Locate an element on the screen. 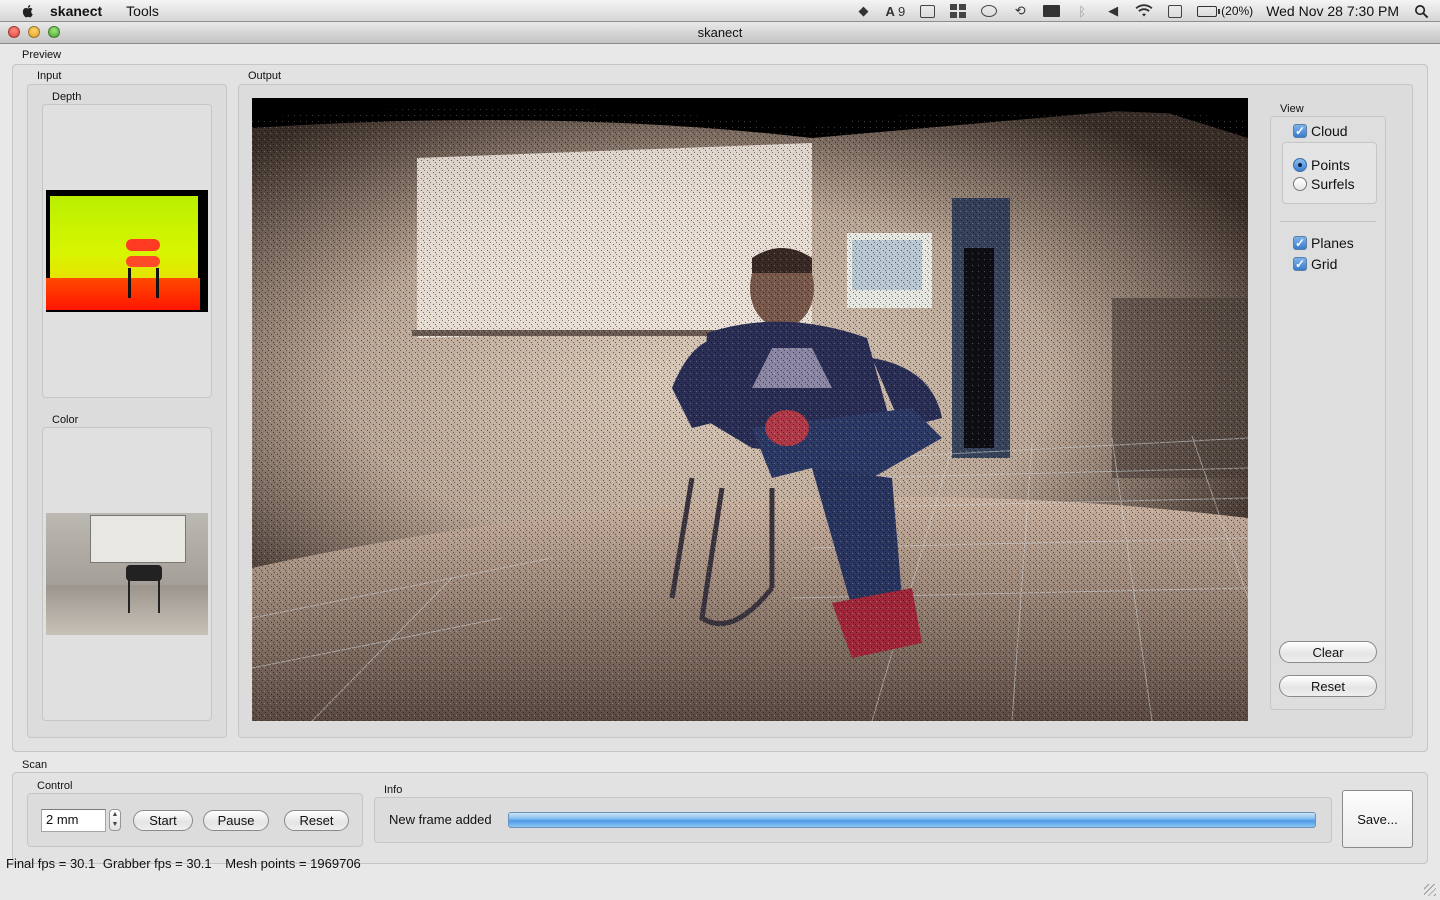  grid-checkbox: ✓ Grid is located at coordinates (1315, 264).